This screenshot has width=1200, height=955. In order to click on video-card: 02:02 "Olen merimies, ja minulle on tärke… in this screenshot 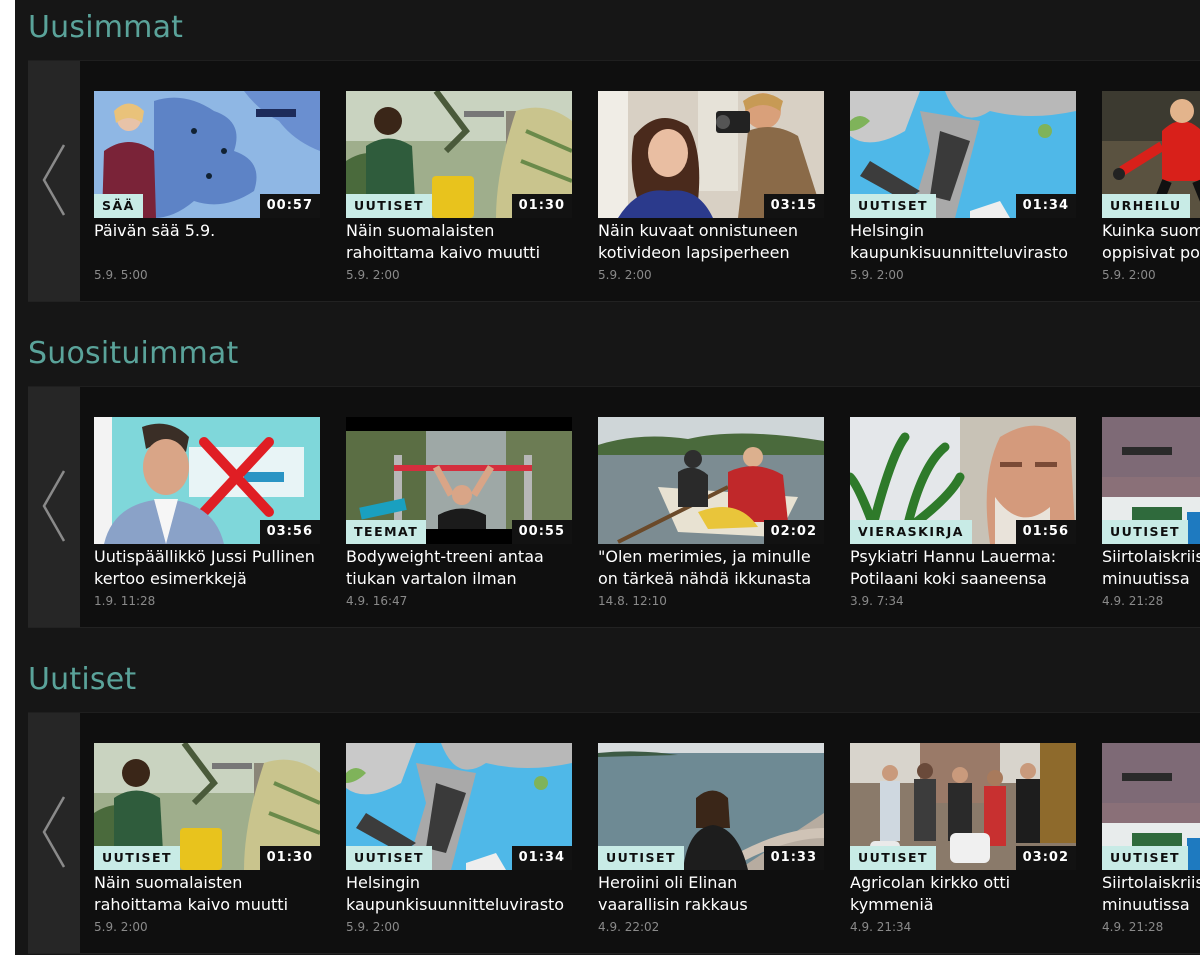, I will do `click(711, 517)`.